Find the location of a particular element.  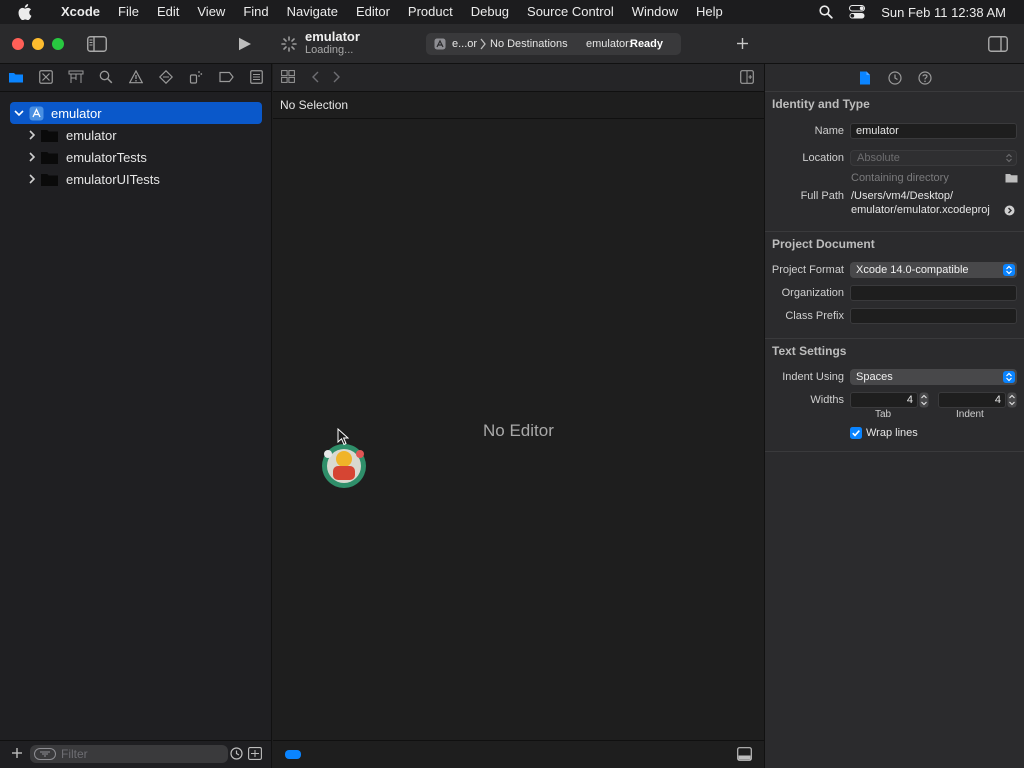

xcode-project-icon is located at coordinates (36, 113).